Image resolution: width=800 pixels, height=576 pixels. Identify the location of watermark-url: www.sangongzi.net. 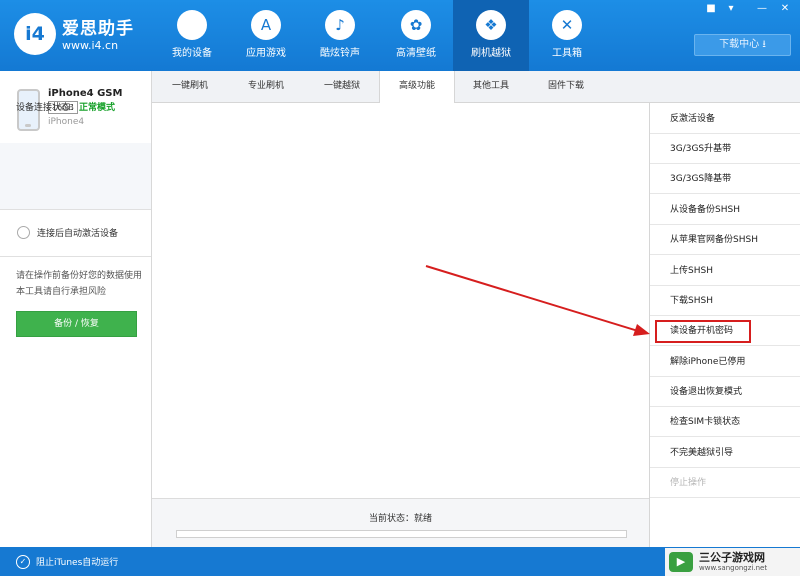
(733, 568).